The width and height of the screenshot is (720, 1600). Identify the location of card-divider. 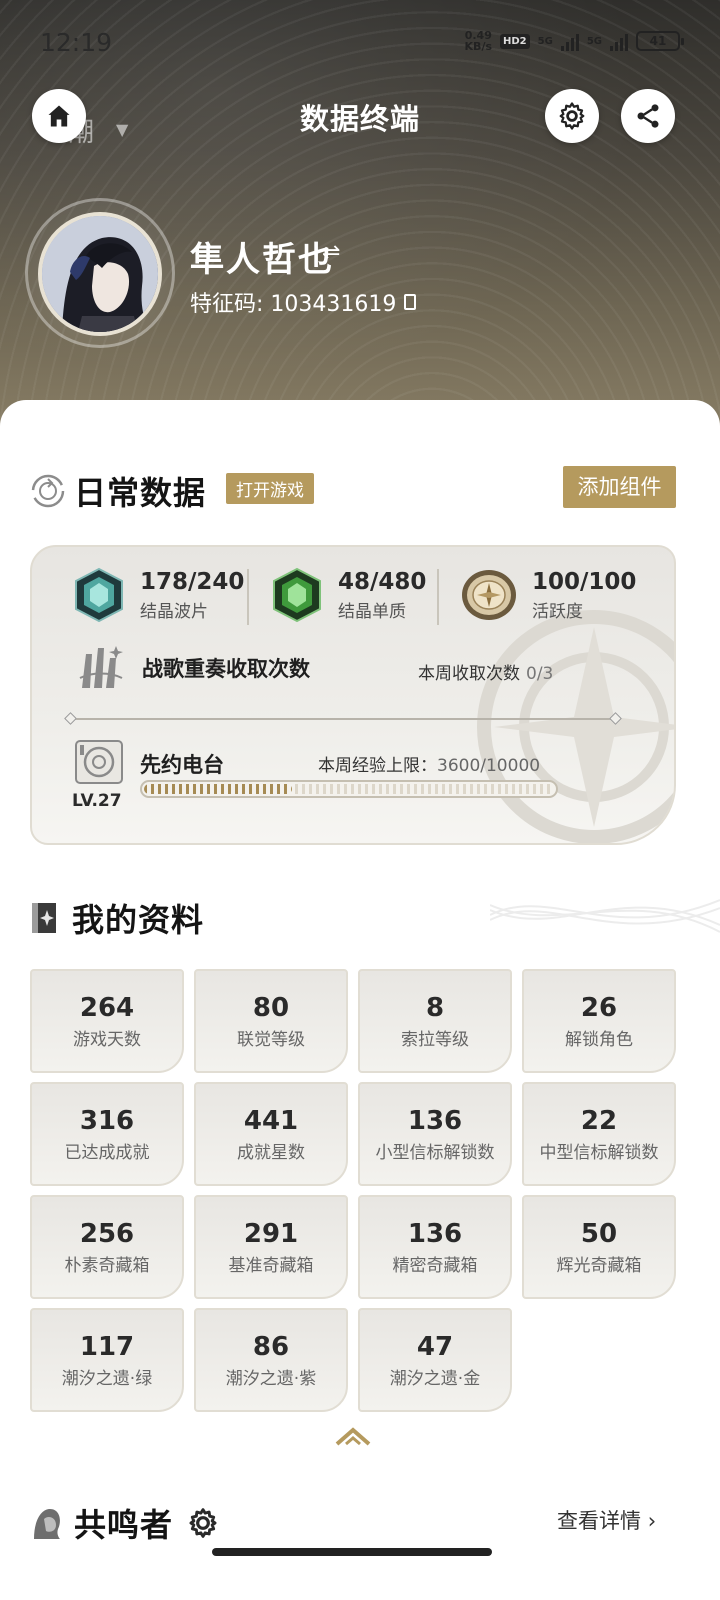
(343, 719).